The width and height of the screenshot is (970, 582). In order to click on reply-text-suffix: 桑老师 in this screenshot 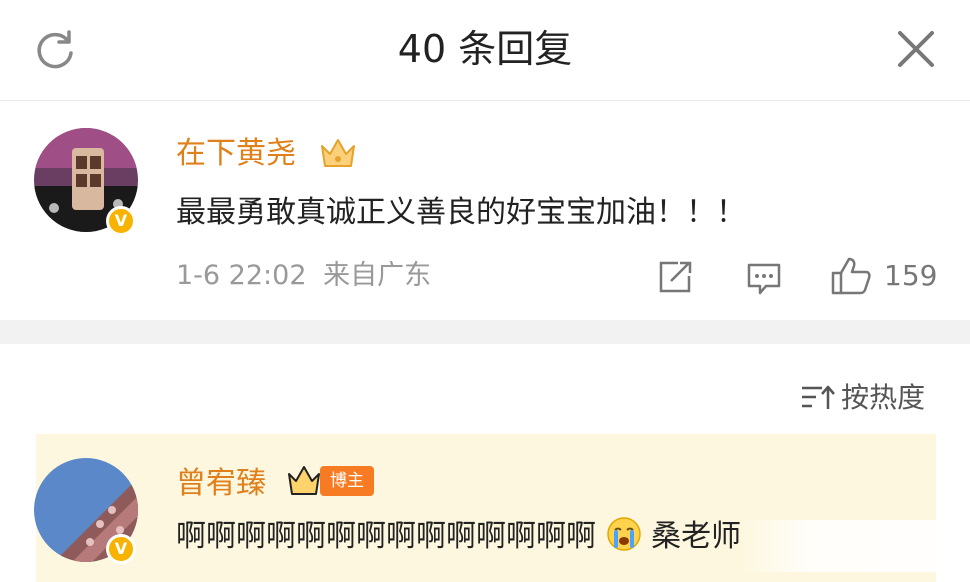, I will do `click(696, 536)`.